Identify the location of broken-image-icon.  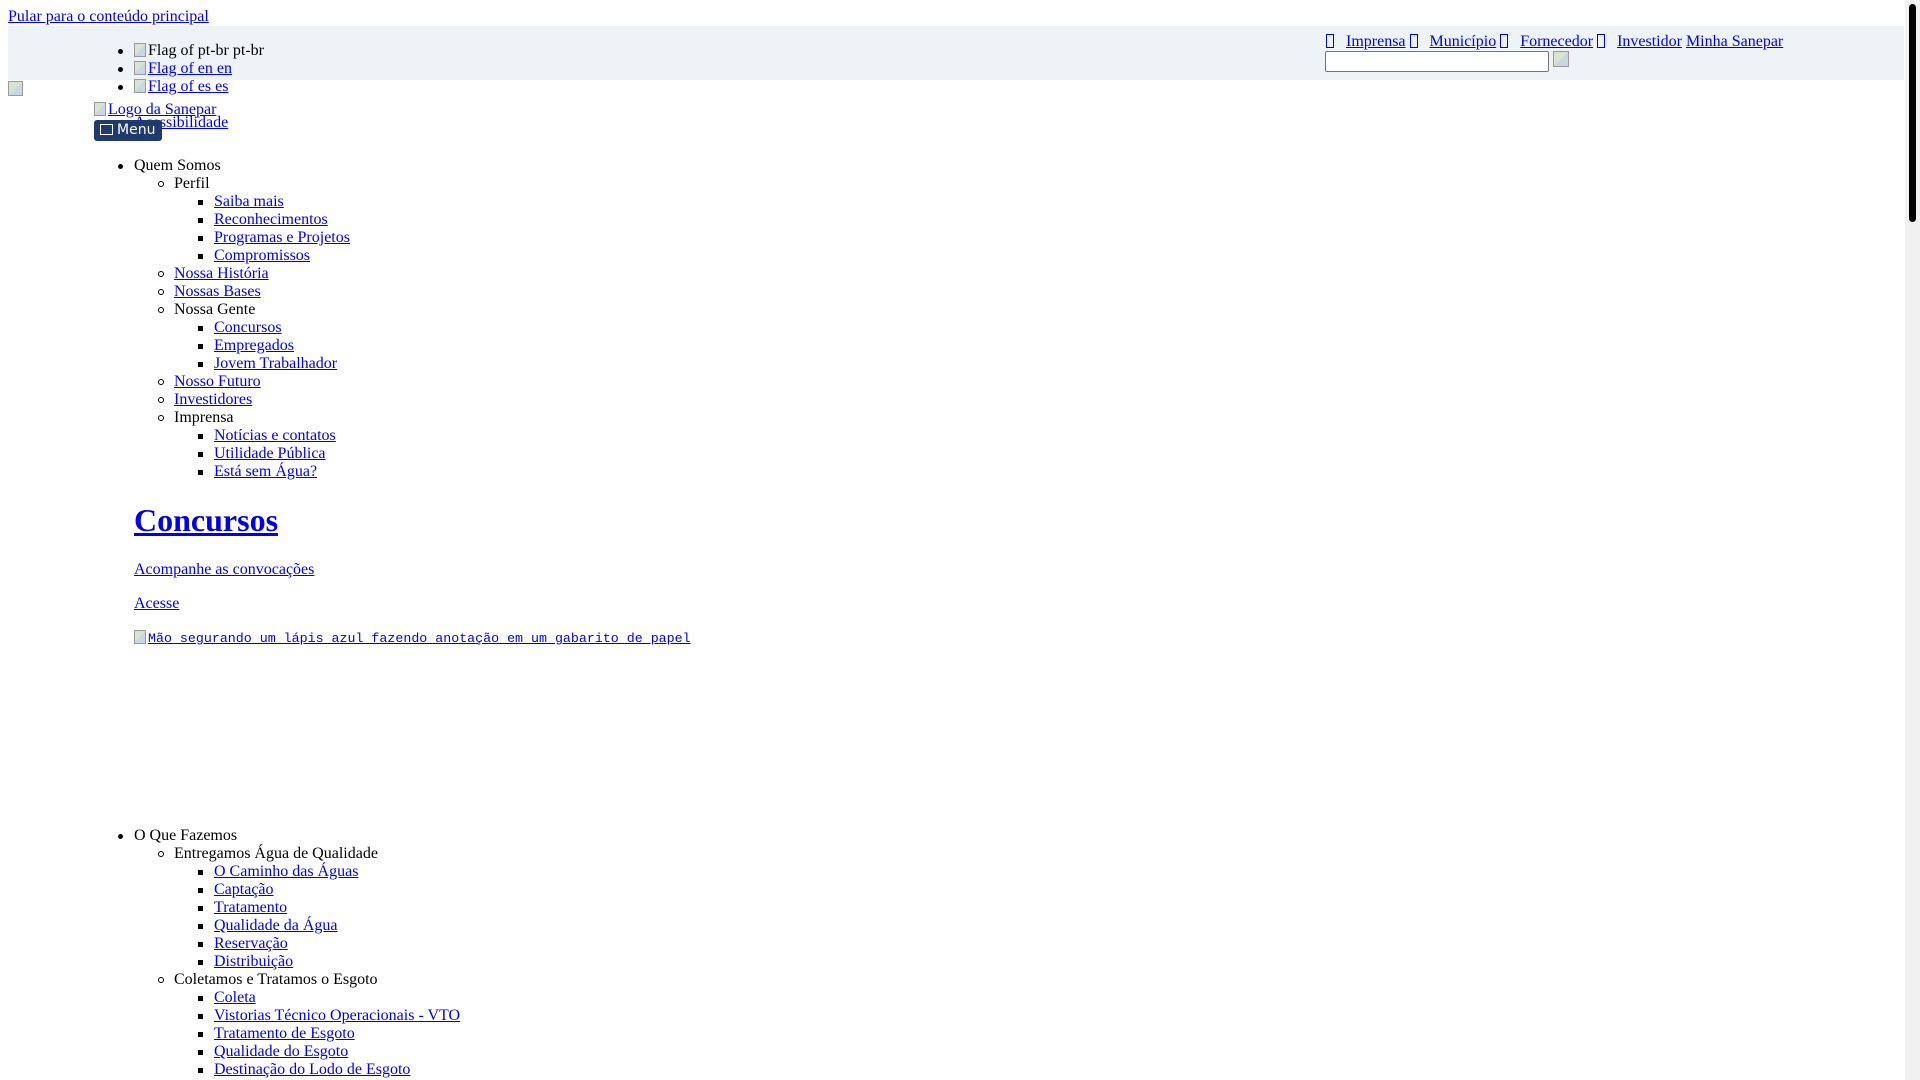
(15, 88).